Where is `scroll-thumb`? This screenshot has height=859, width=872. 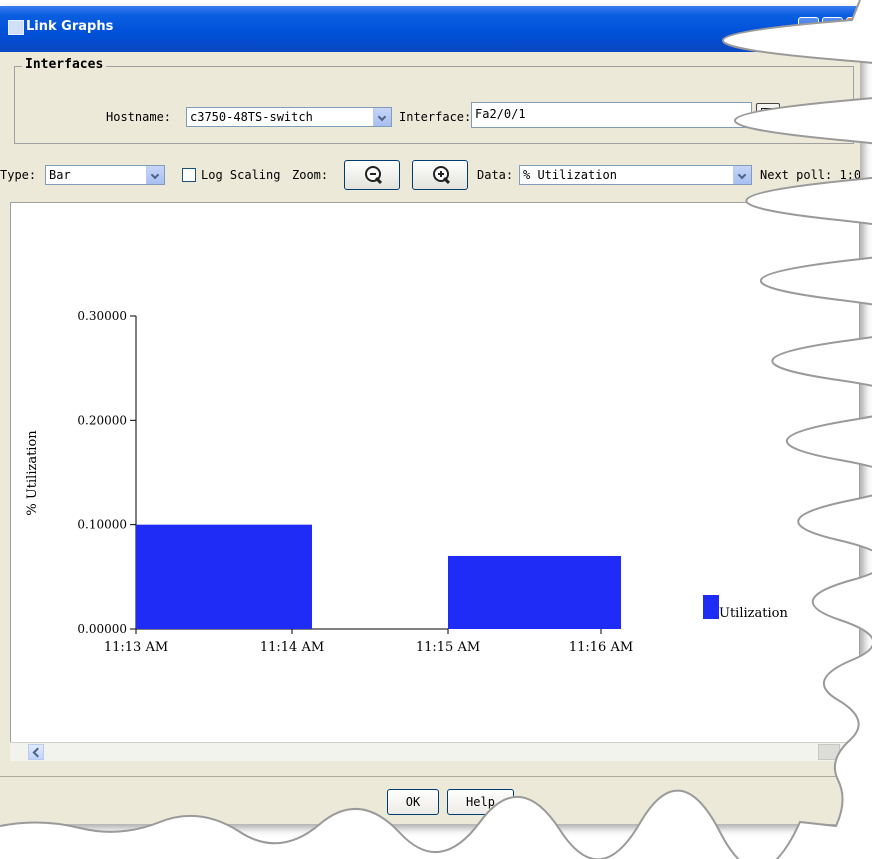
scroll-thumb is located at coordinates (829, 752).